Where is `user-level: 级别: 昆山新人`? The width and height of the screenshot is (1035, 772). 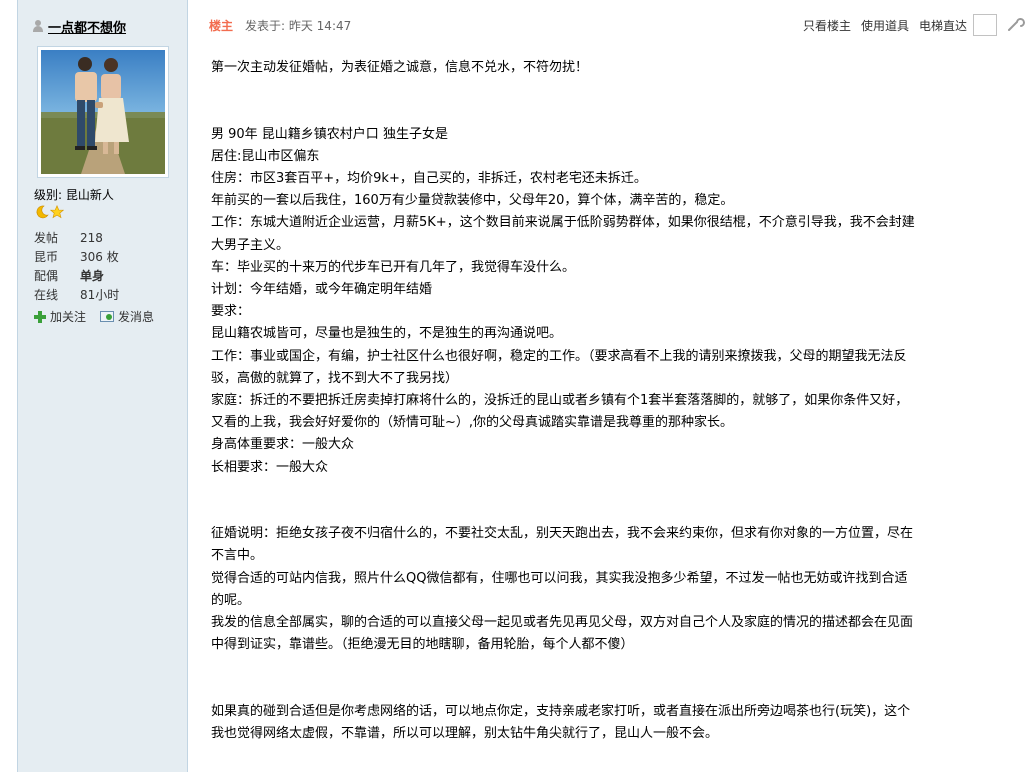
user-level: 级别: 昆山新人 is located at coordinates (74, 194).